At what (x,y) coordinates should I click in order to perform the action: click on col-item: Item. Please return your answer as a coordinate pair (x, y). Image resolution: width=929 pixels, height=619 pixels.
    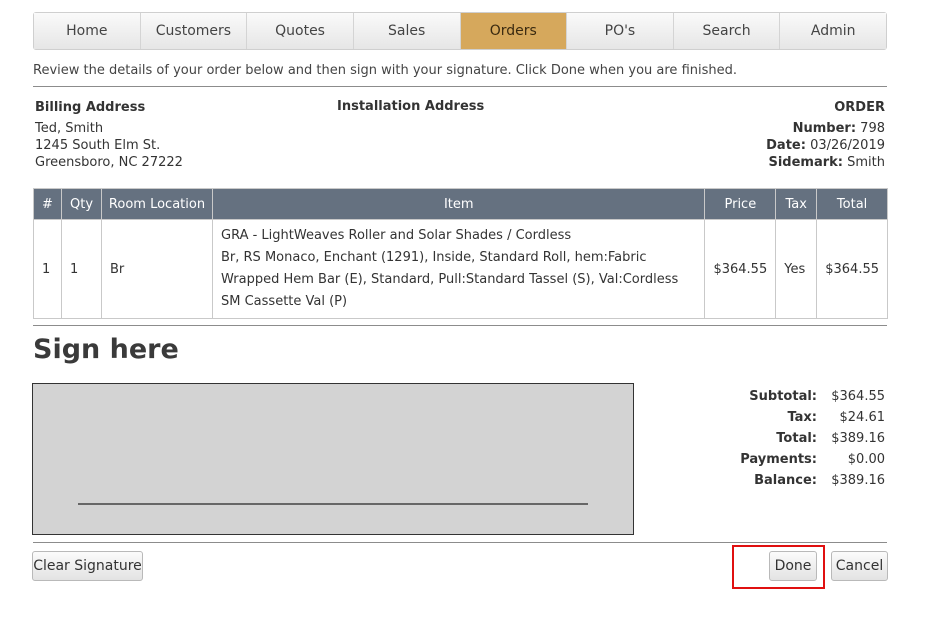
    Looking at the image, I should click on (458, 204).